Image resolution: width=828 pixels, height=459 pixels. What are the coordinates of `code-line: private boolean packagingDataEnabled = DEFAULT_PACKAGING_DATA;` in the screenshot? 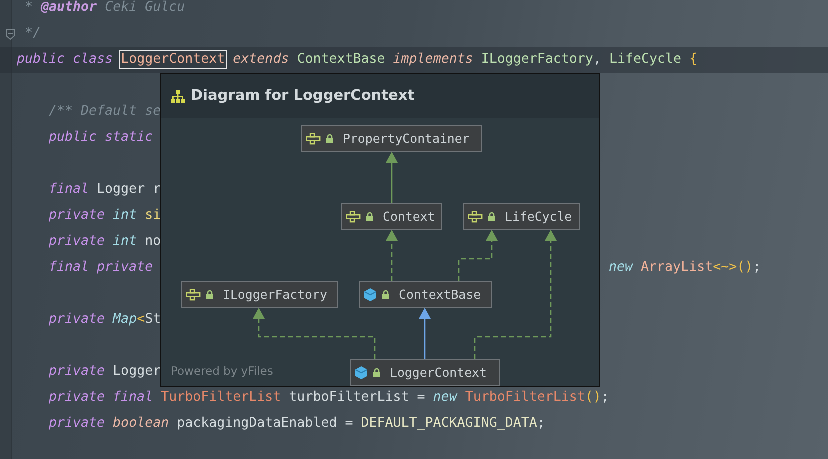 It's located at (297, 423).